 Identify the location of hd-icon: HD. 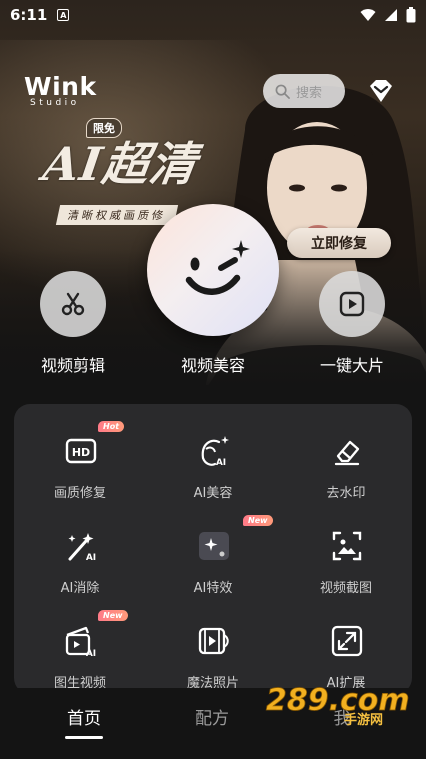
(81, 451).